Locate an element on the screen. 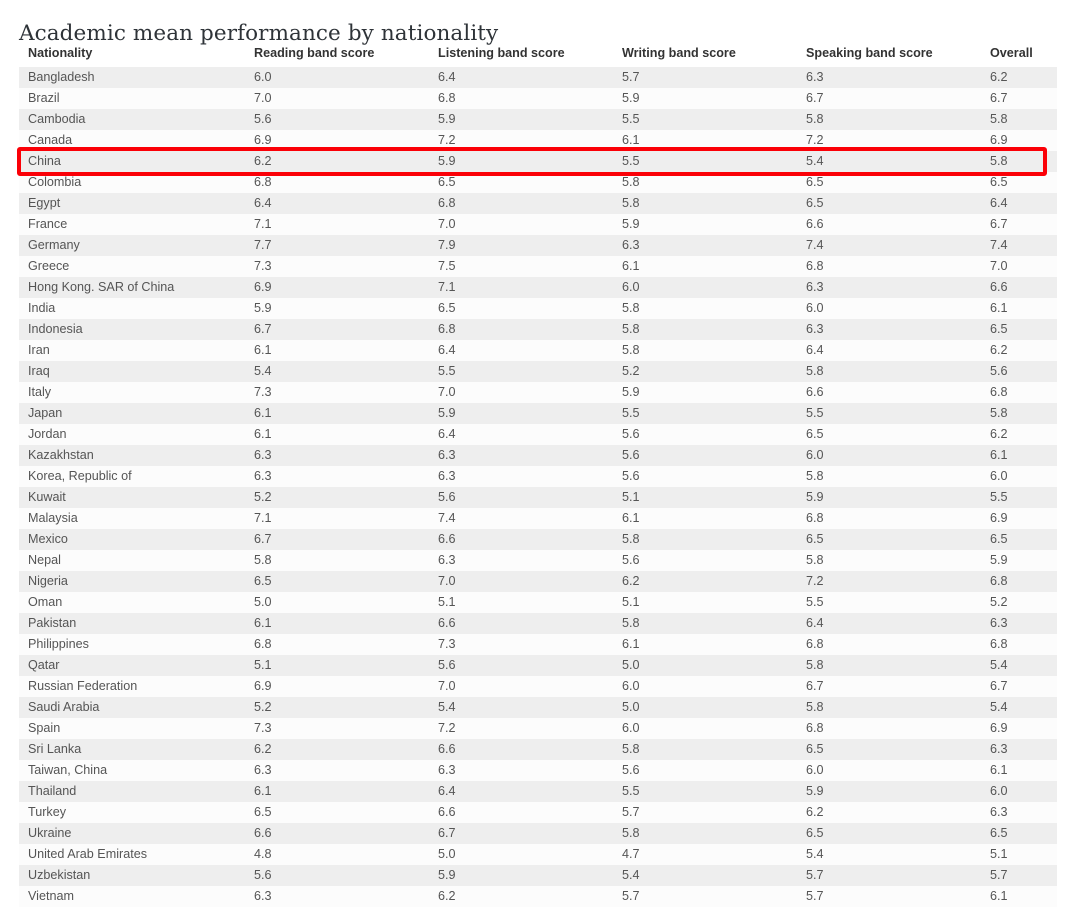 The width and height of the screenshot is (1080, 923). table-row: Turkey 6.5 6.6 5.7 6.2 6.3 is located at coordinates (538, 812).